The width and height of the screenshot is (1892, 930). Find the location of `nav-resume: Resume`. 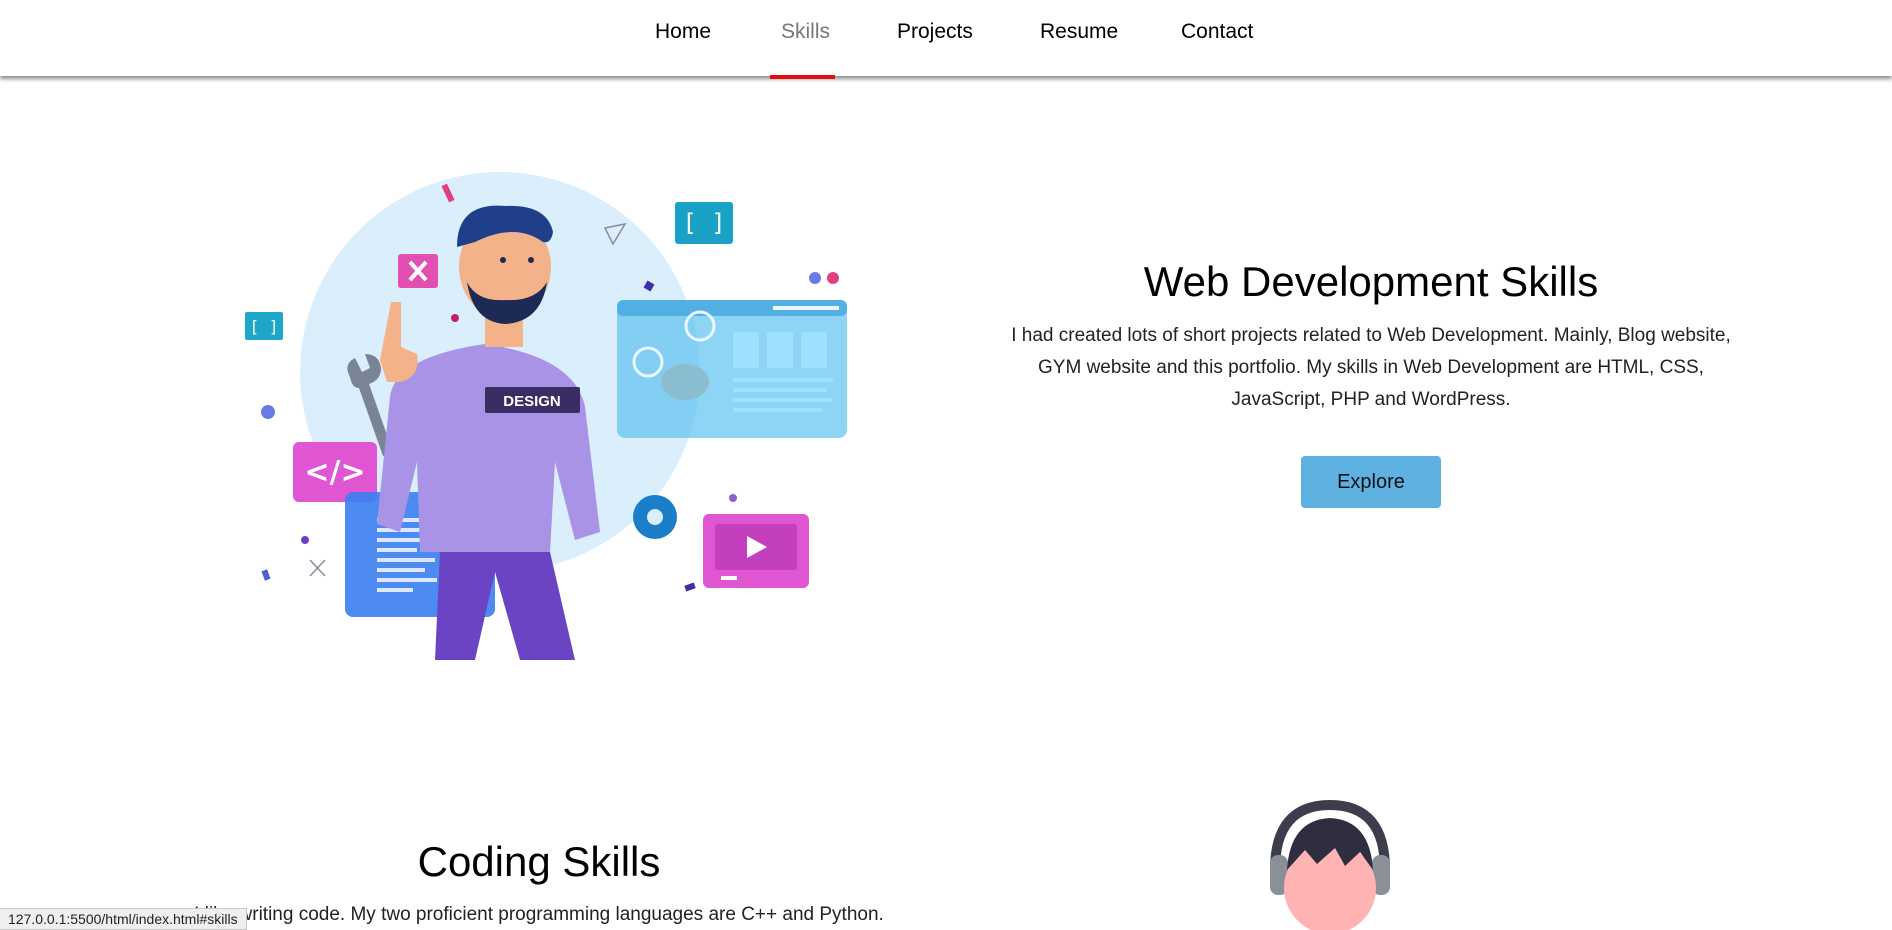

nav-resume: Resume is located at coordinates (1079, 48).